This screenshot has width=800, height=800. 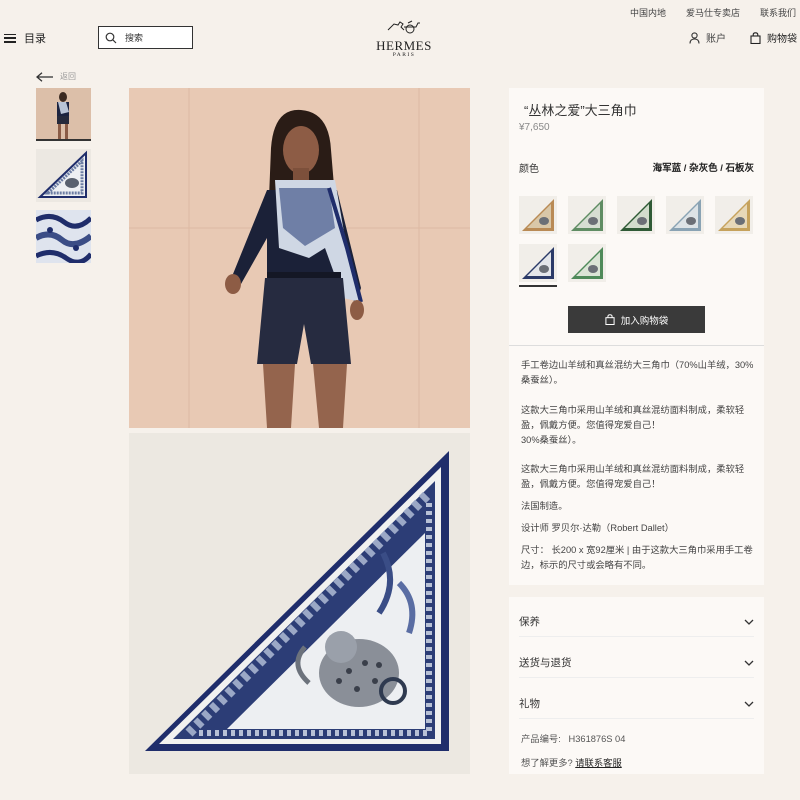 What do you see at coordinates (633, 417) in the screenshot?
I see `description-2: 这款大三角巾采用山羊绒和真丝混纺面料制成，柔软轻盈，佩戴方便。您值得宠爱自己！` at bounding box center [633, 417].